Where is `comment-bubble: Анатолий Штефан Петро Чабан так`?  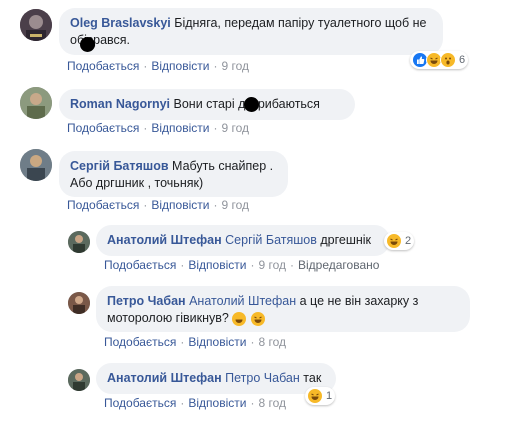 comment-bubble: Анатолий Штефан Петро Чабан так is located at coordinates (216, 378).